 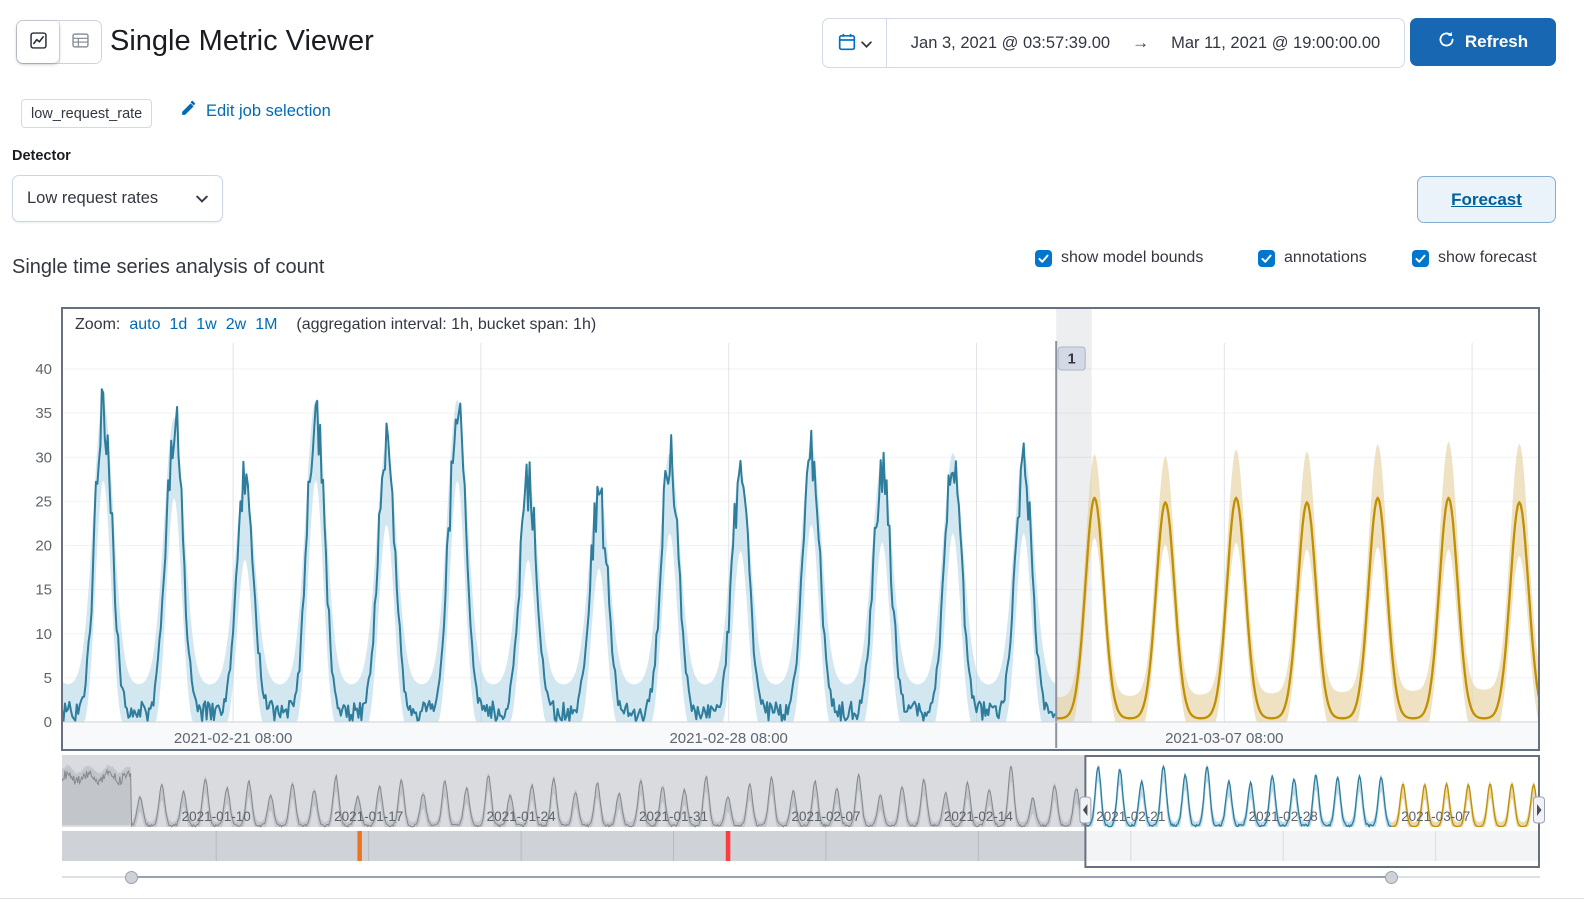 What do you see at coordinates (847, 43) in the screenshot?
I see `calendar-icon` at bounding box center [847, 43].